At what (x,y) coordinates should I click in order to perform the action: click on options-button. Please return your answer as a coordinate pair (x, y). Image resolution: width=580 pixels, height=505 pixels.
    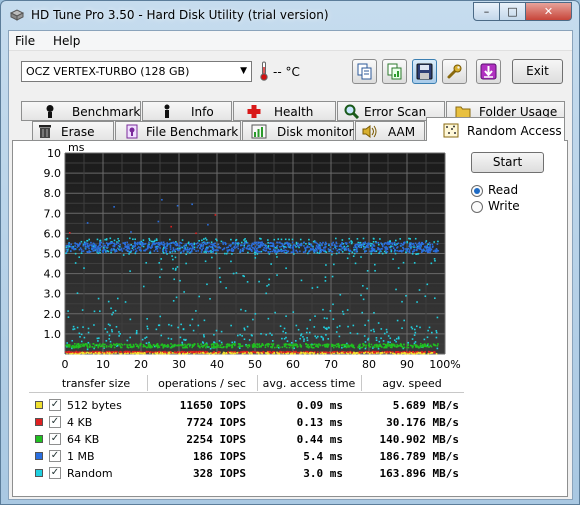
    Looking at the image, I should click on (454, 71).